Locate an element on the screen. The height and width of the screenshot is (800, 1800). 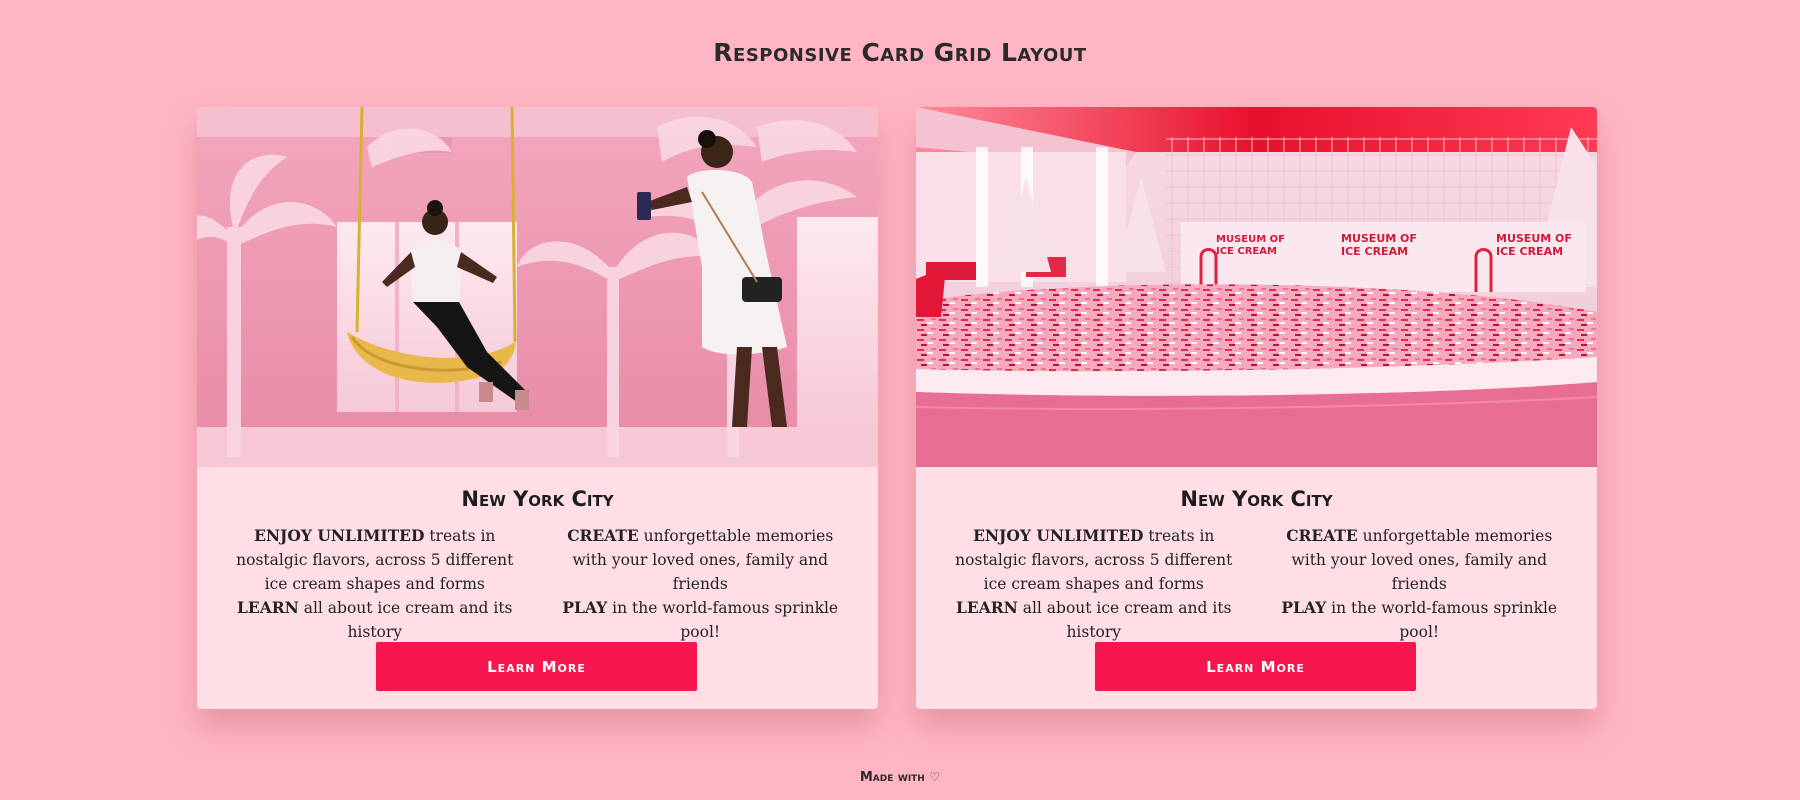
page-title: Responsive Card Grid Layout is located at coordinates (900, 52).